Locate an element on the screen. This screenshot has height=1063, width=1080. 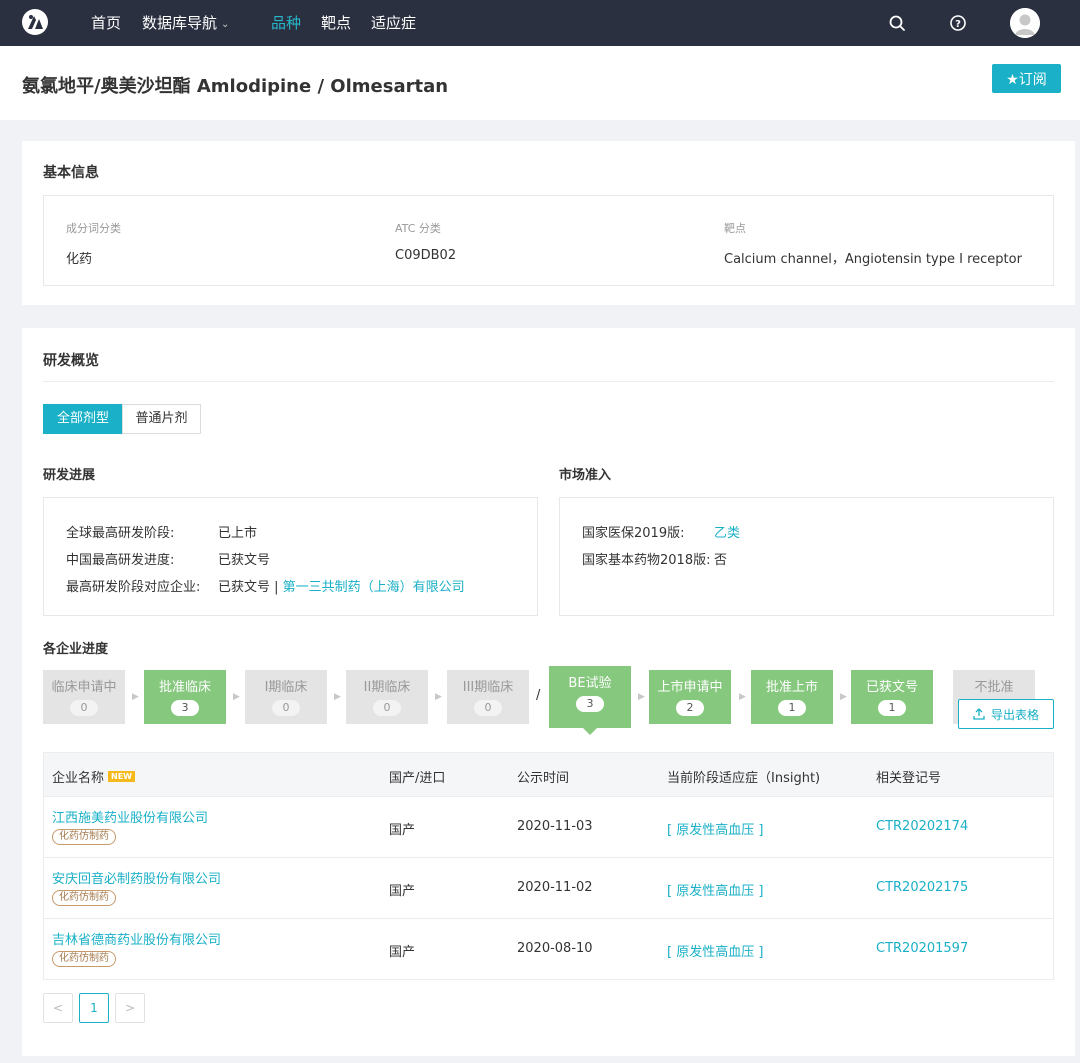
stage-label: 批准临床 is located at coordinates (184, 687).